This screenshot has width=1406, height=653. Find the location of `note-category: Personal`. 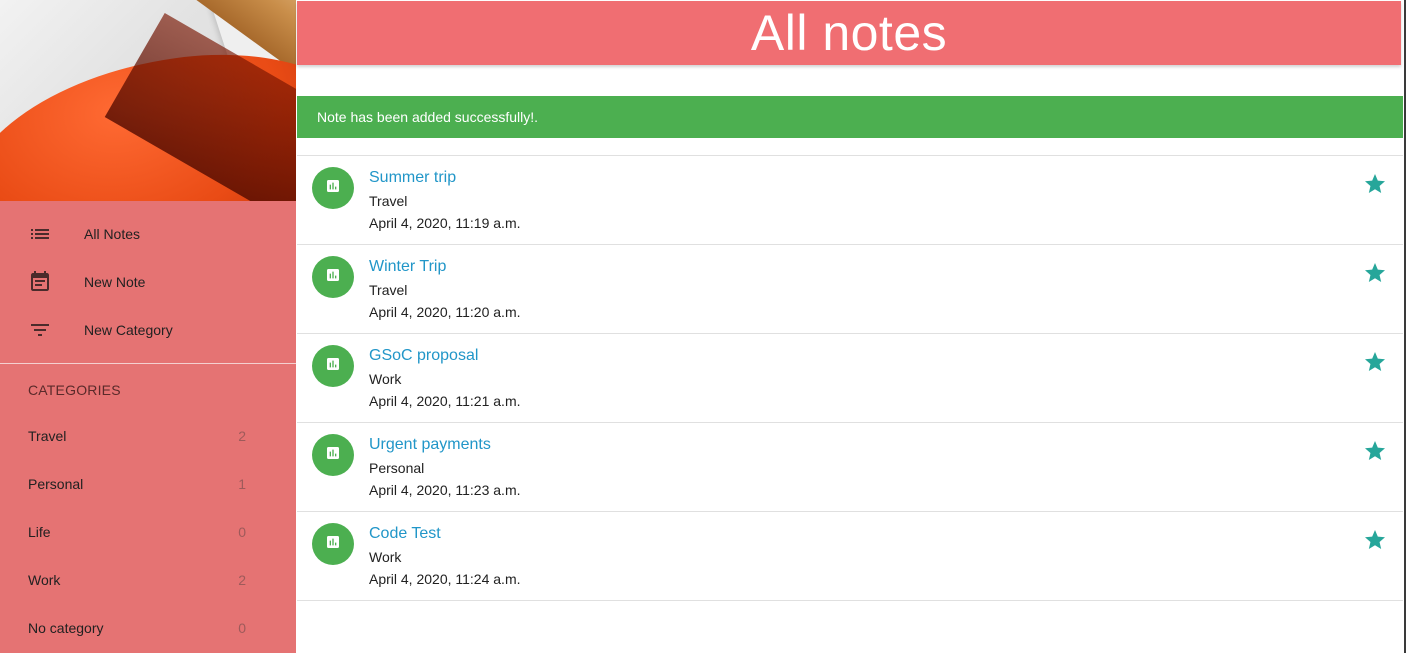

note-category: Personal is located at coordinates (397, 468).